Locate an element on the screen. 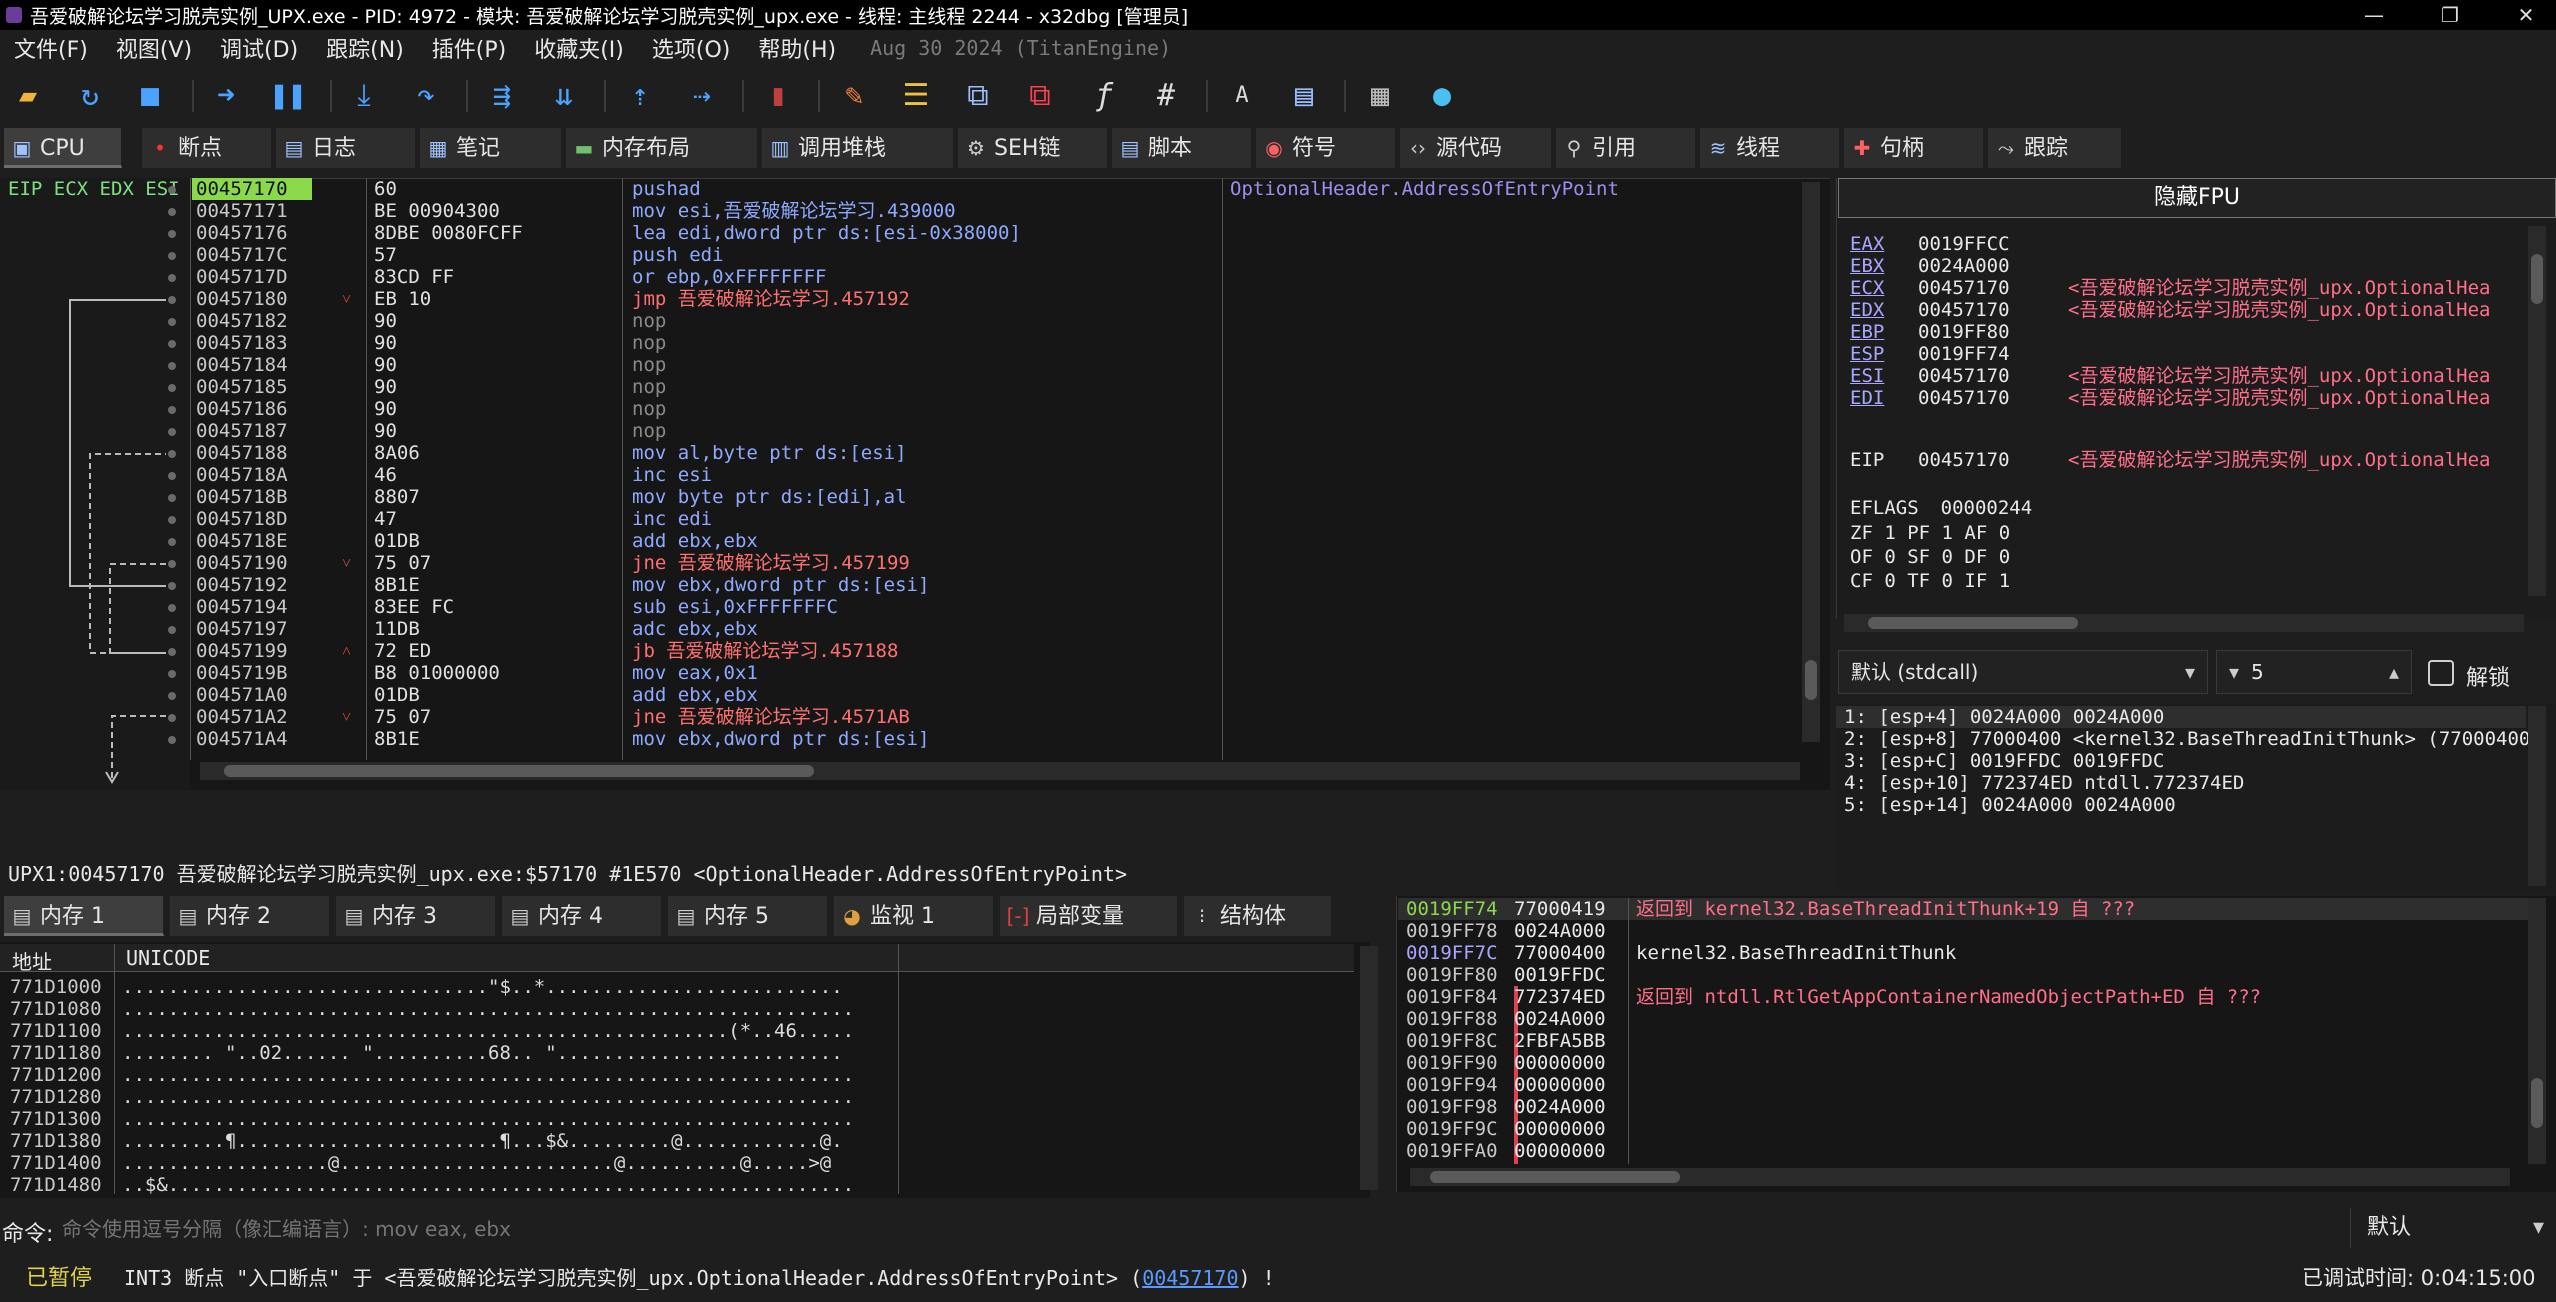 The height and width of the screenshot is (1302, 2556). argument-row: 5: [esp+14] 0024A000 0024A000 is located at coordinates (2010, 805).